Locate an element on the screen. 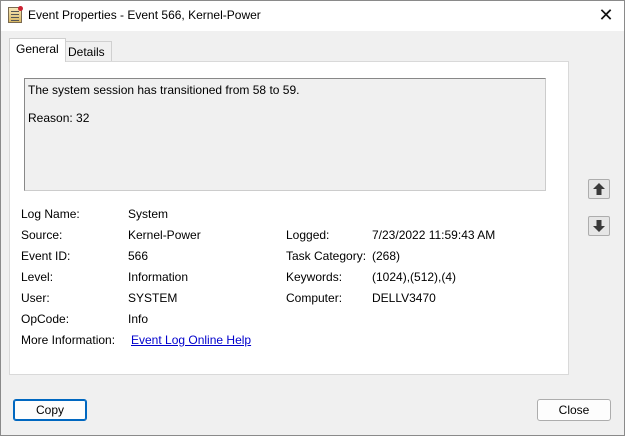 Image resolution: width=625 pixels, height=436 pixels. event-log-online-help-link: Event Log Online Help is located at coordinates (191, 340).